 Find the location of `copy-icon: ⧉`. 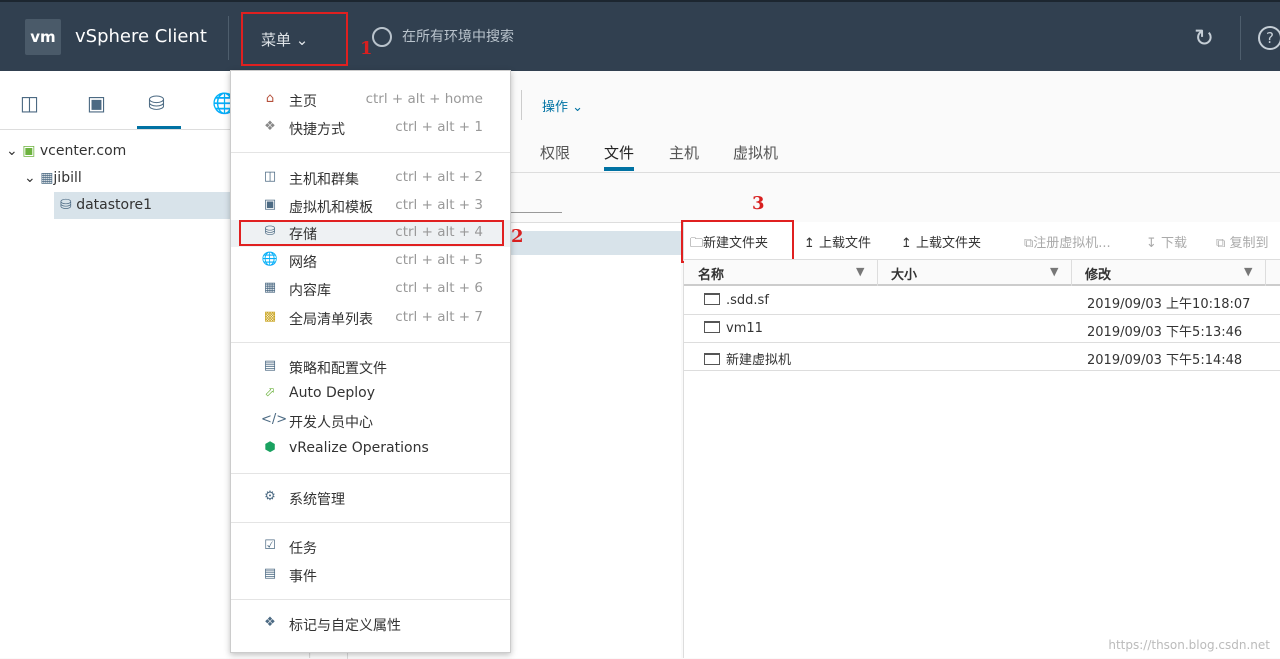

copy-icon: ⧉ is located at coordinates (1221, 243).